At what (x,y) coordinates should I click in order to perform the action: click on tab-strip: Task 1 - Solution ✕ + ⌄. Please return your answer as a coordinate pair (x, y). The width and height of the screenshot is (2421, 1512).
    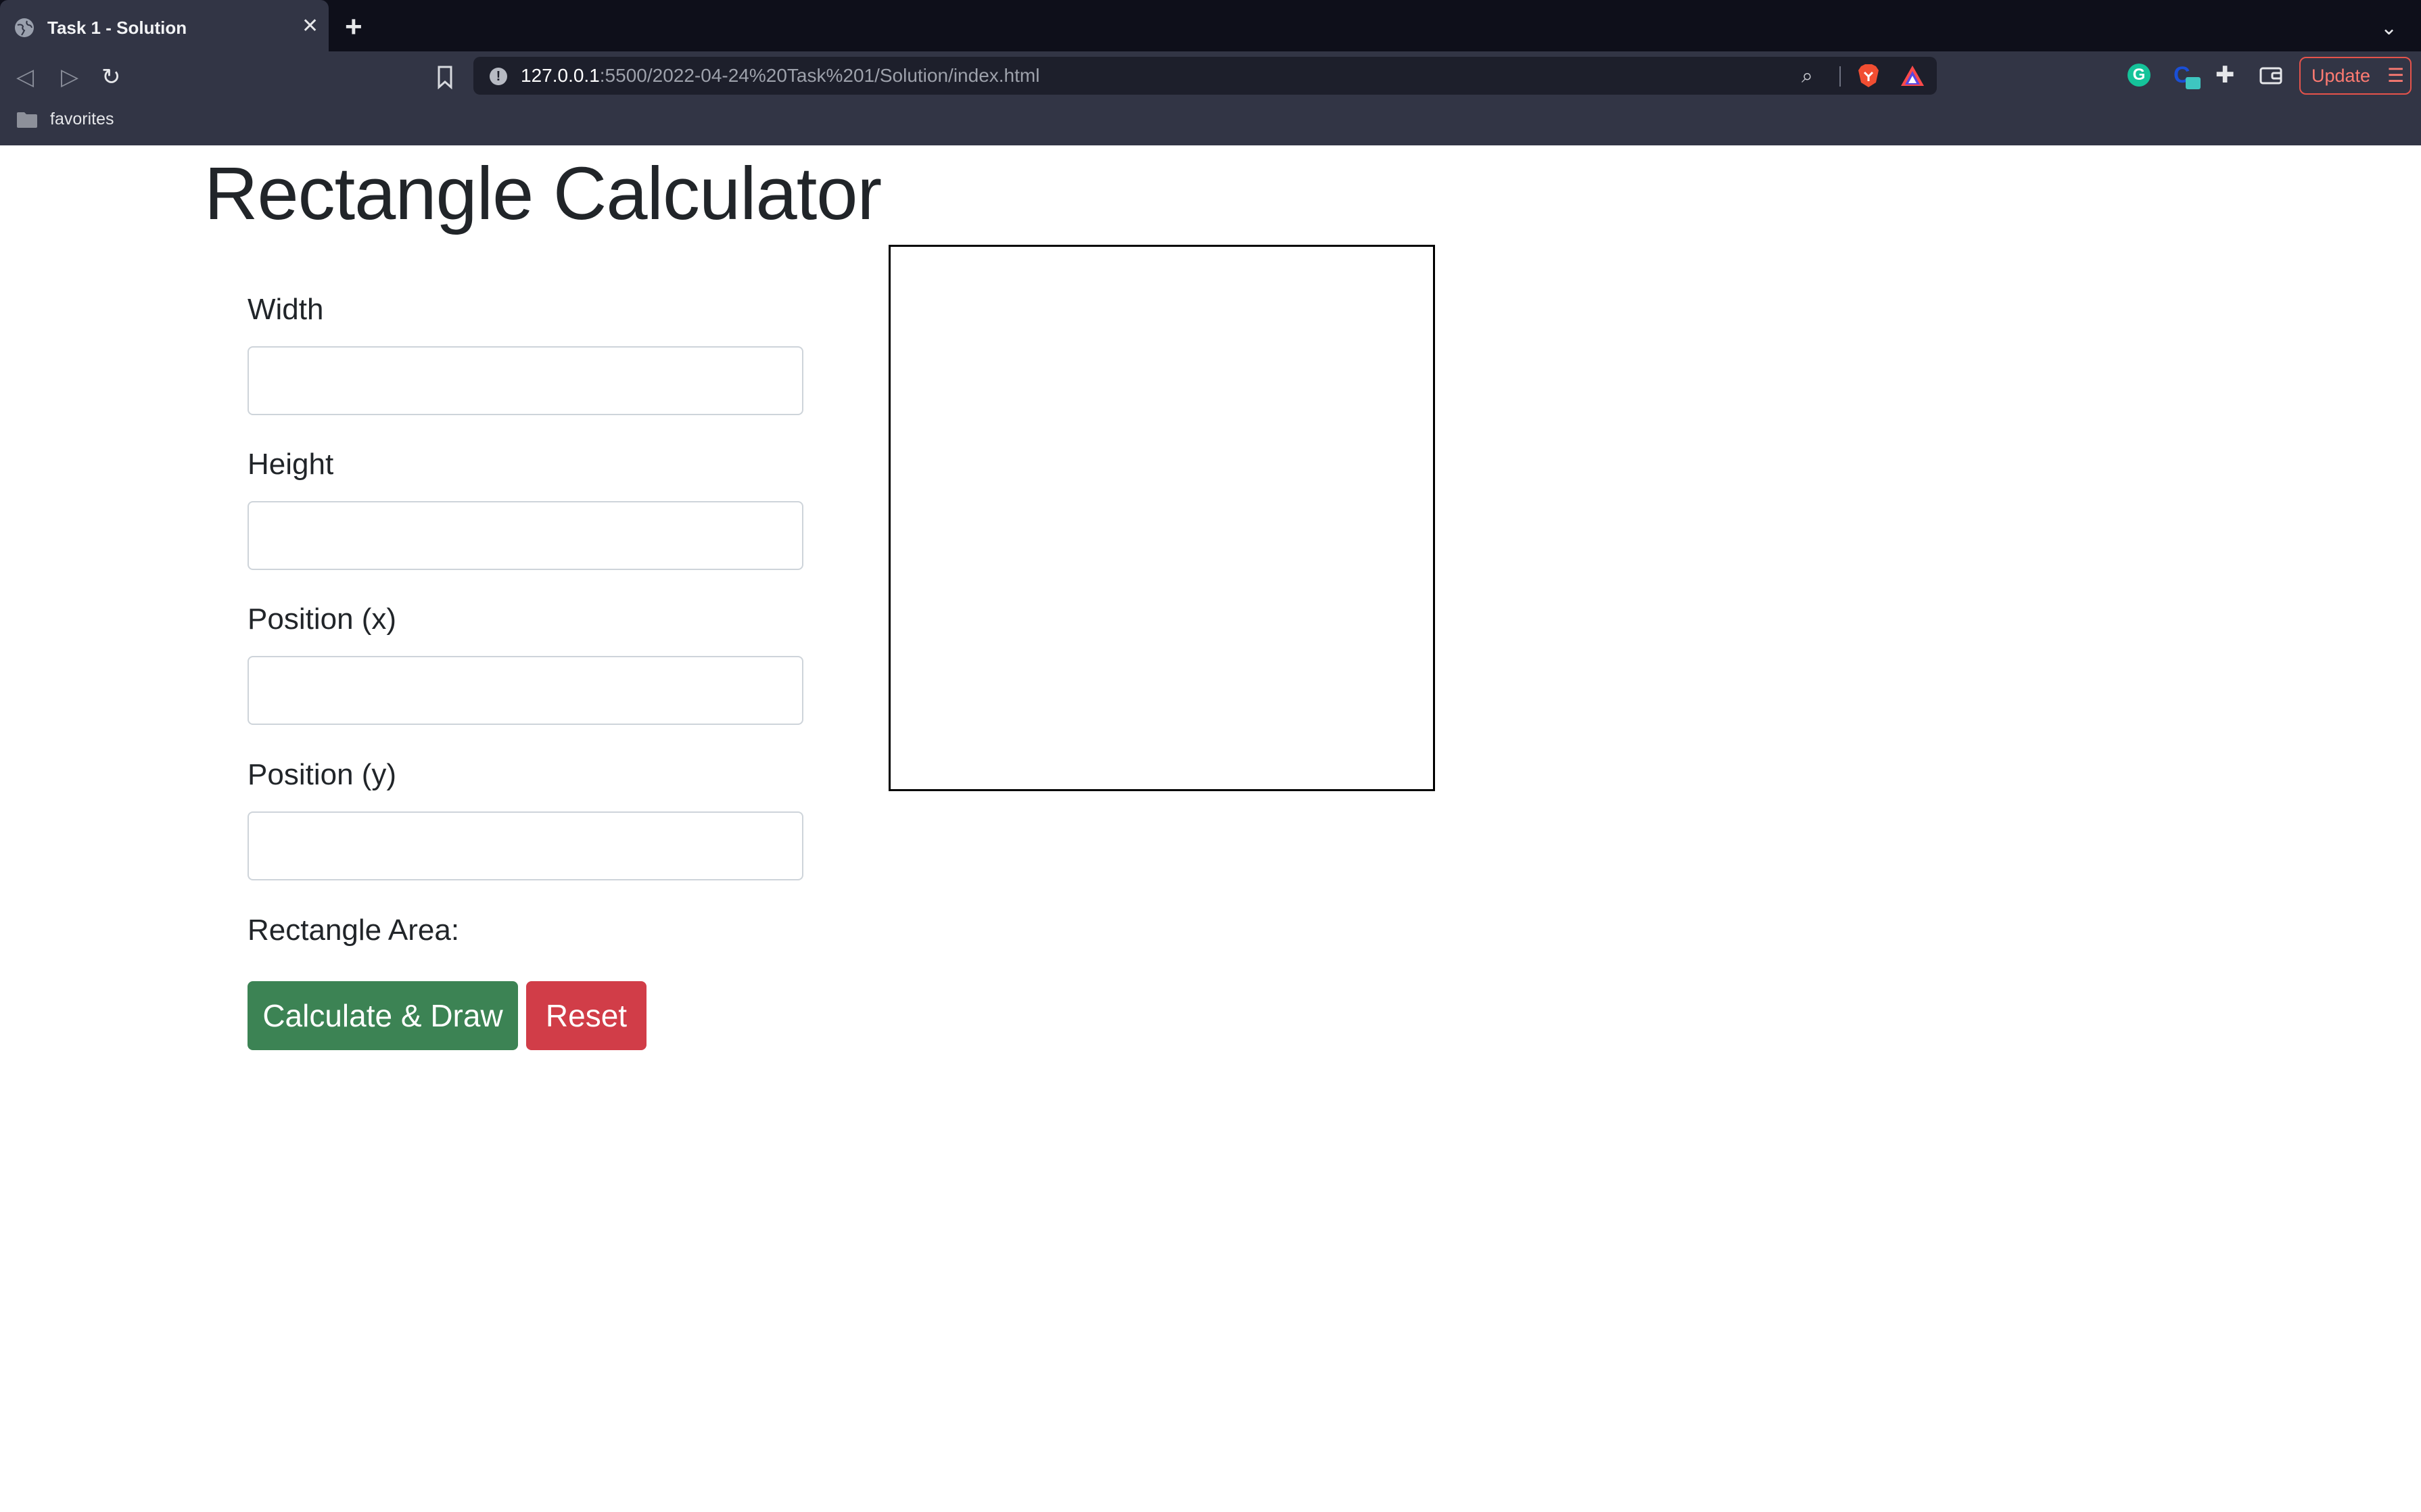
    Looking at the image, I should click on (1210, 25).